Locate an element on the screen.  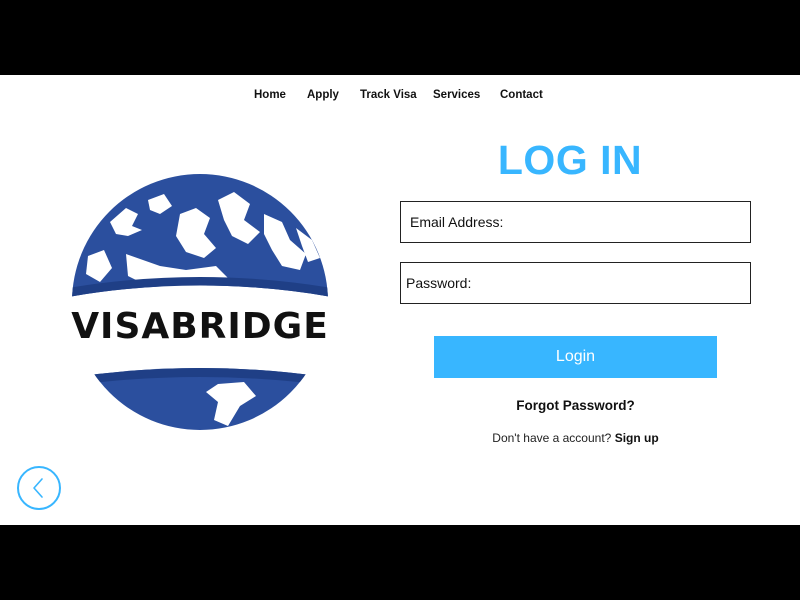
visabridge-logo: VISABRIDGE is located at coordinates (200, 301).